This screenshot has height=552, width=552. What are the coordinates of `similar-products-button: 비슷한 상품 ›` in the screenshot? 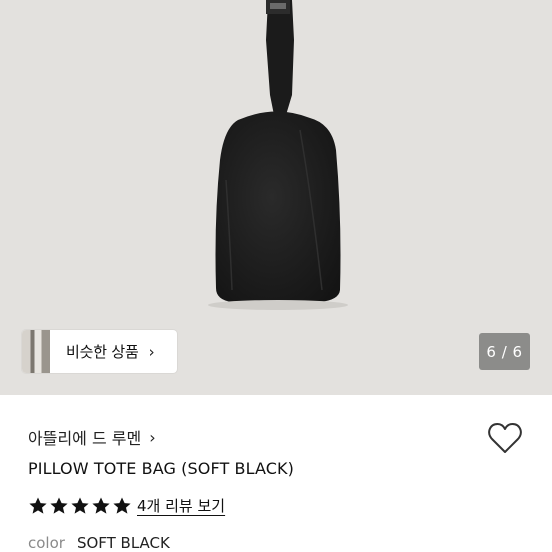 It's located at (99, 351).